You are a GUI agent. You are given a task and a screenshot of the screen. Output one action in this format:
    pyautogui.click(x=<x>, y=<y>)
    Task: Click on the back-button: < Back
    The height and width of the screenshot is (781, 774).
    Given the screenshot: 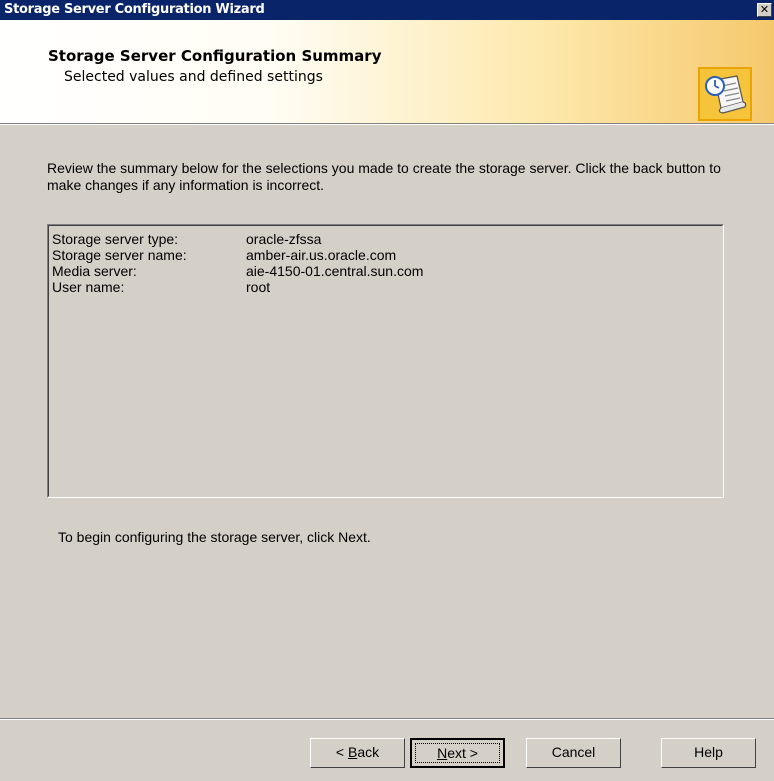 What is the action you would take?
    pyautogui.click(x=357, y=753)
    